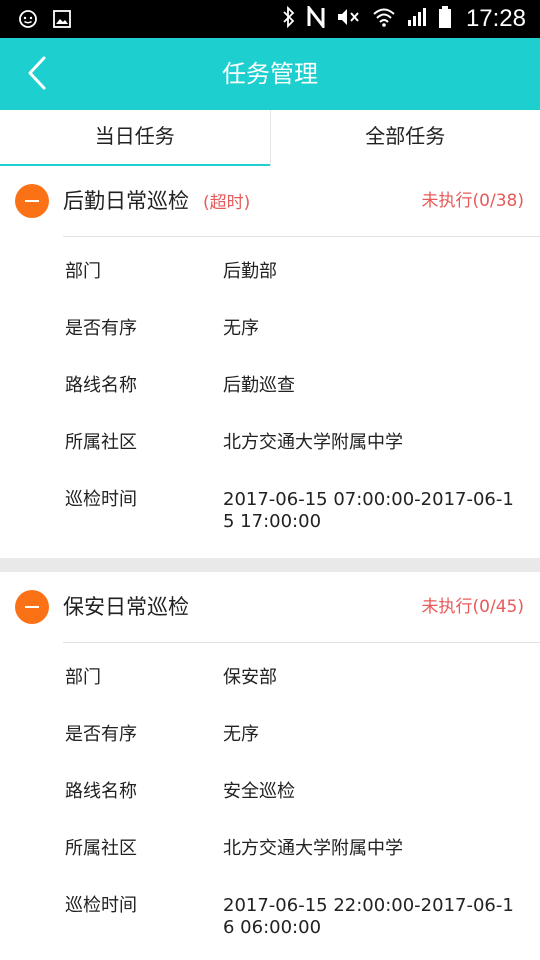  I want to click on task-card-header: 保安日常巡检 未执行(0/45), so click(270, 607).